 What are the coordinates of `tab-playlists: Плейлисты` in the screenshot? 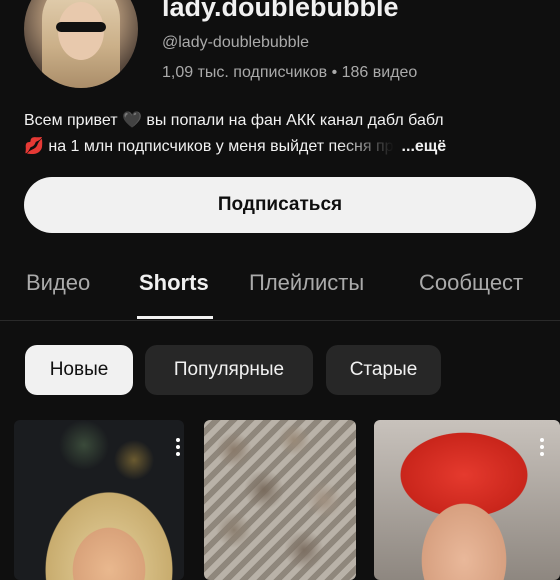 It's located at (306, 283).